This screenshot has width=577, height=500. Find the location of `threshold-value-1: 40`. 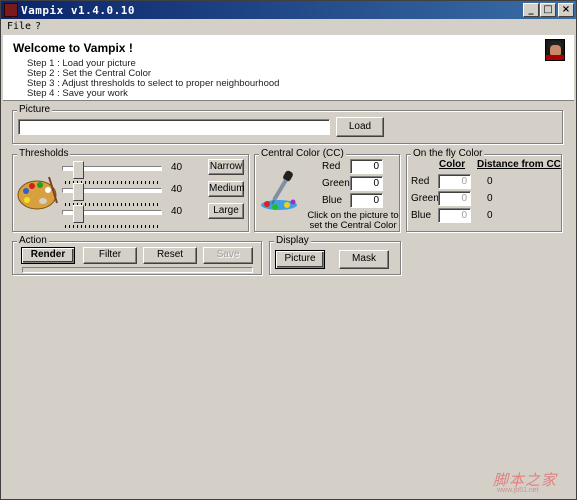

threshold-value-1: 40 is located at coordinates (177, 167).